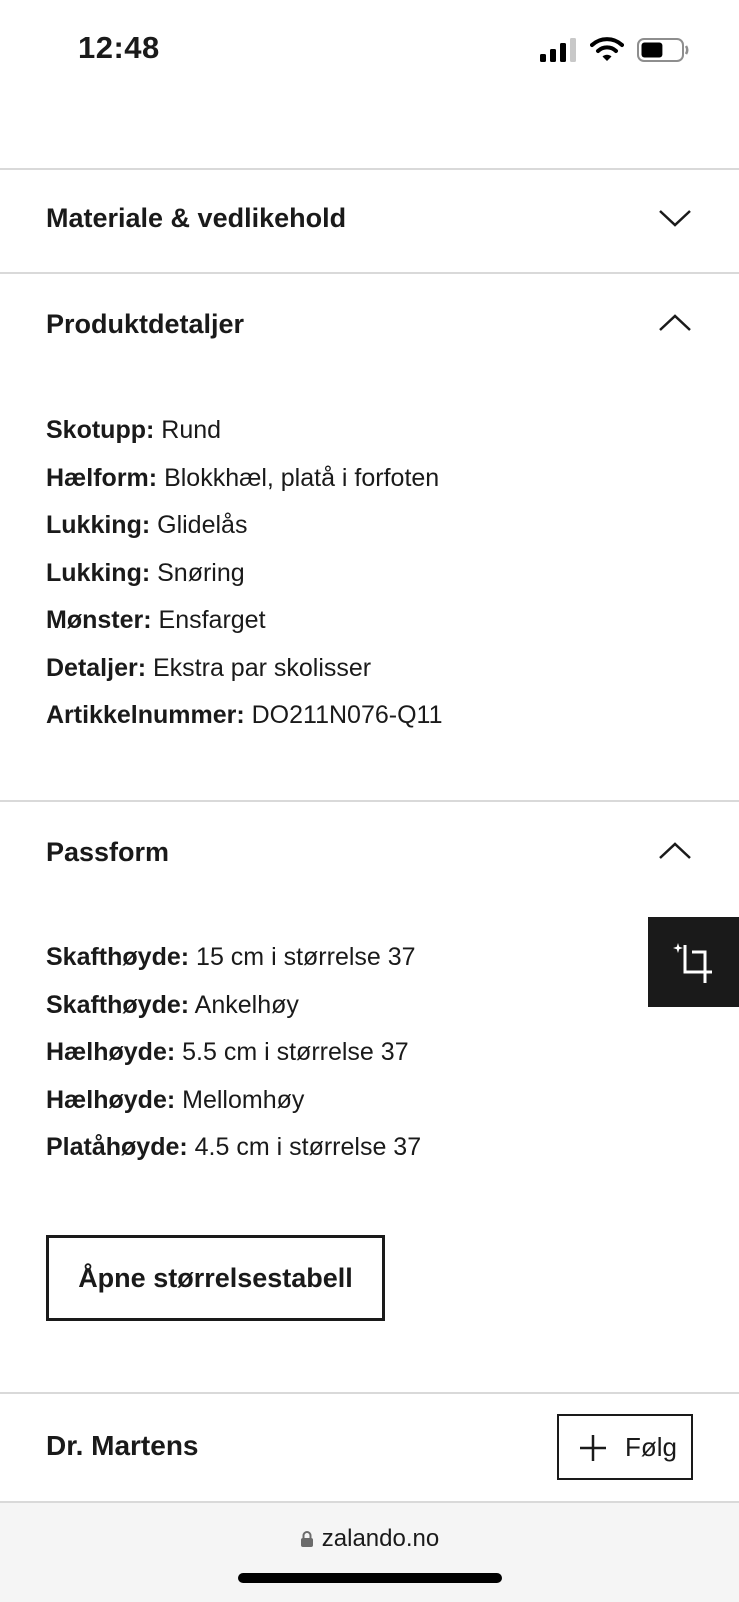 The image size is (739, 1602). Describe the element at coordinates (366, 526) in the screenshot. I see `detail-row: Lukking: Glidelås` at that location.